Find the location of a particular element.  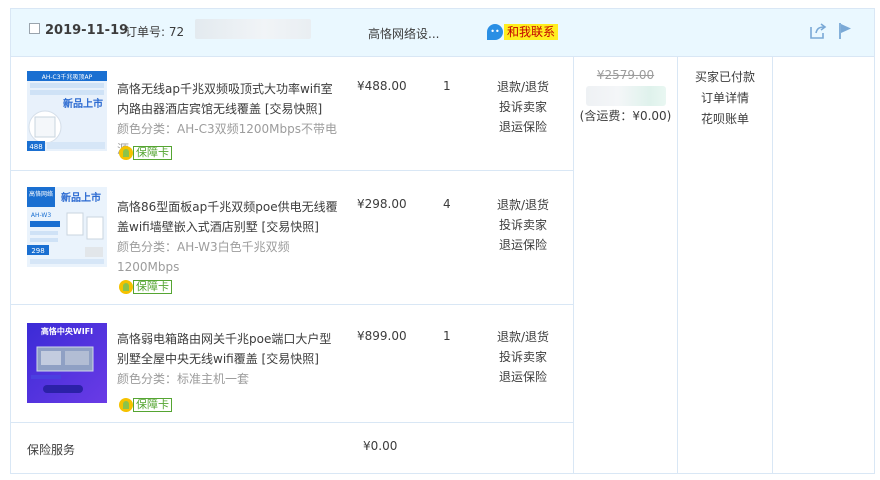

huabei-bill-link: 花呗账单 is located at coordinates (725, 119).